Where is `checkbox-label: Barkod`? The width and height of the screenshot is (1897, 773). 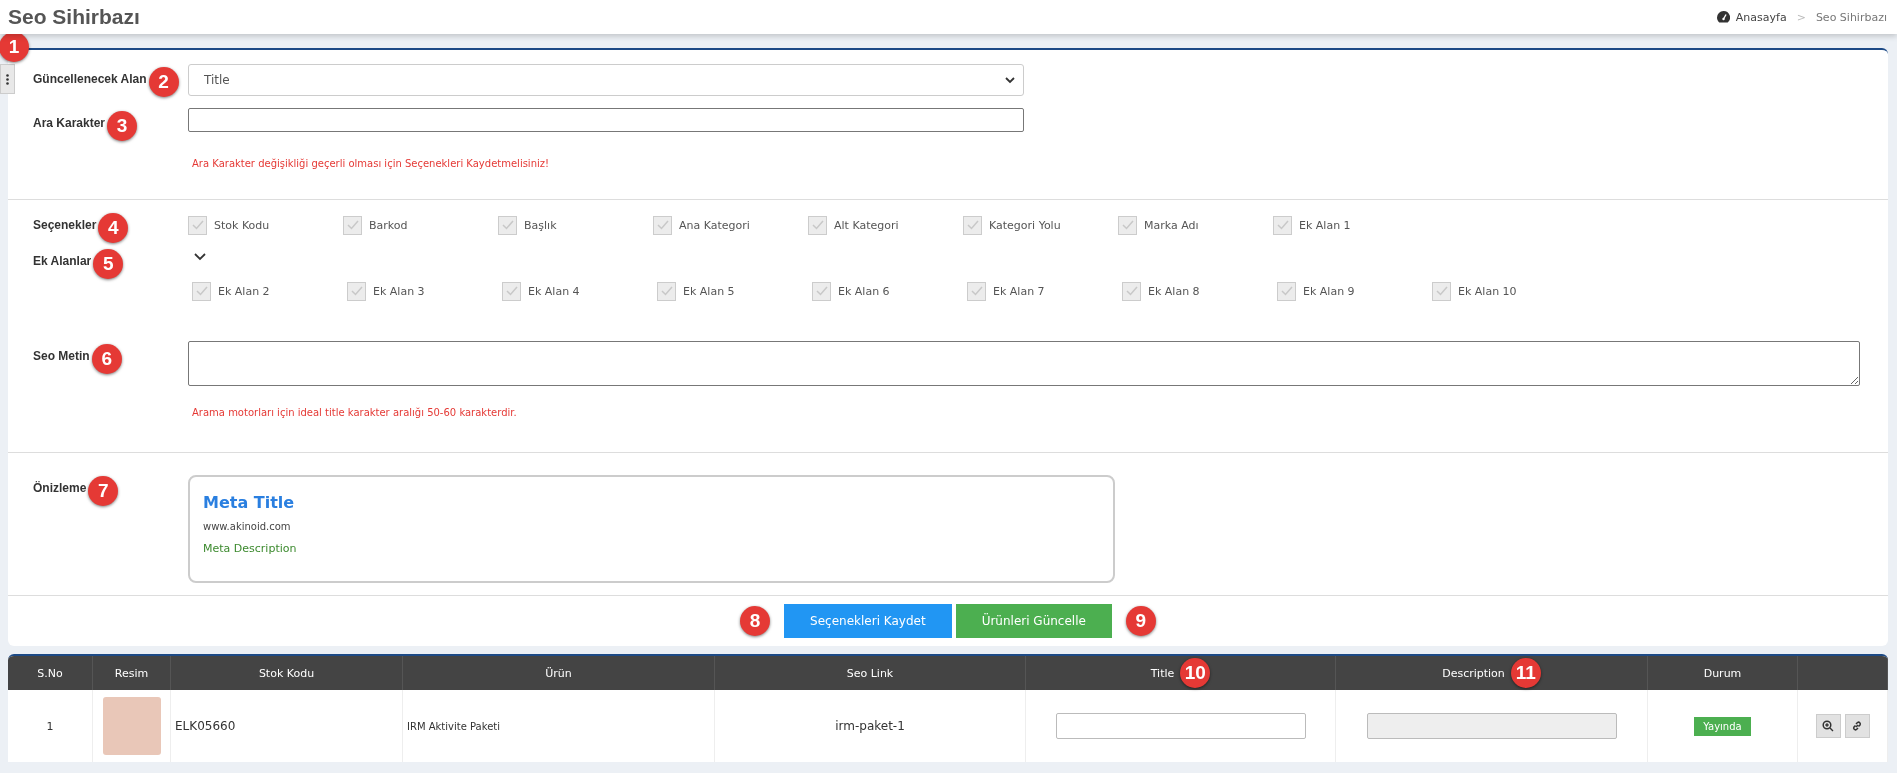 checkbox-label: Barkod is located at coordinates (388, 225).